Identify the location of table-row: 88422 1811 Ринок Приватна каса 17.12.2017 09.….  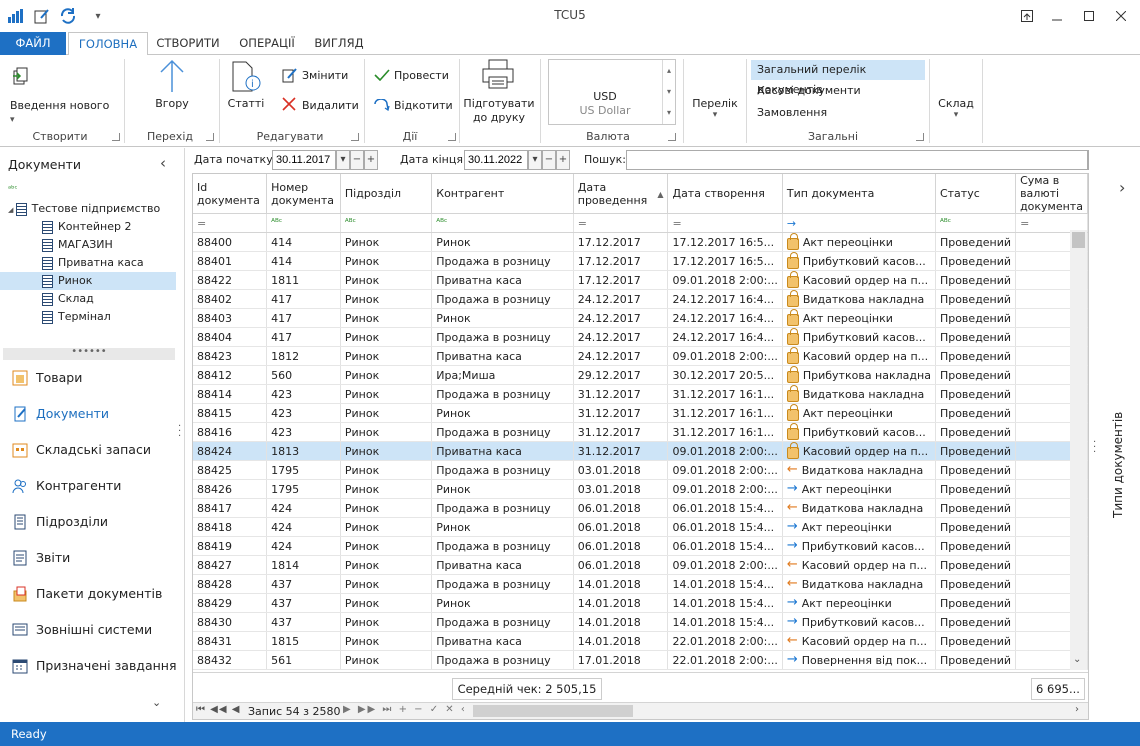
(640, 280).